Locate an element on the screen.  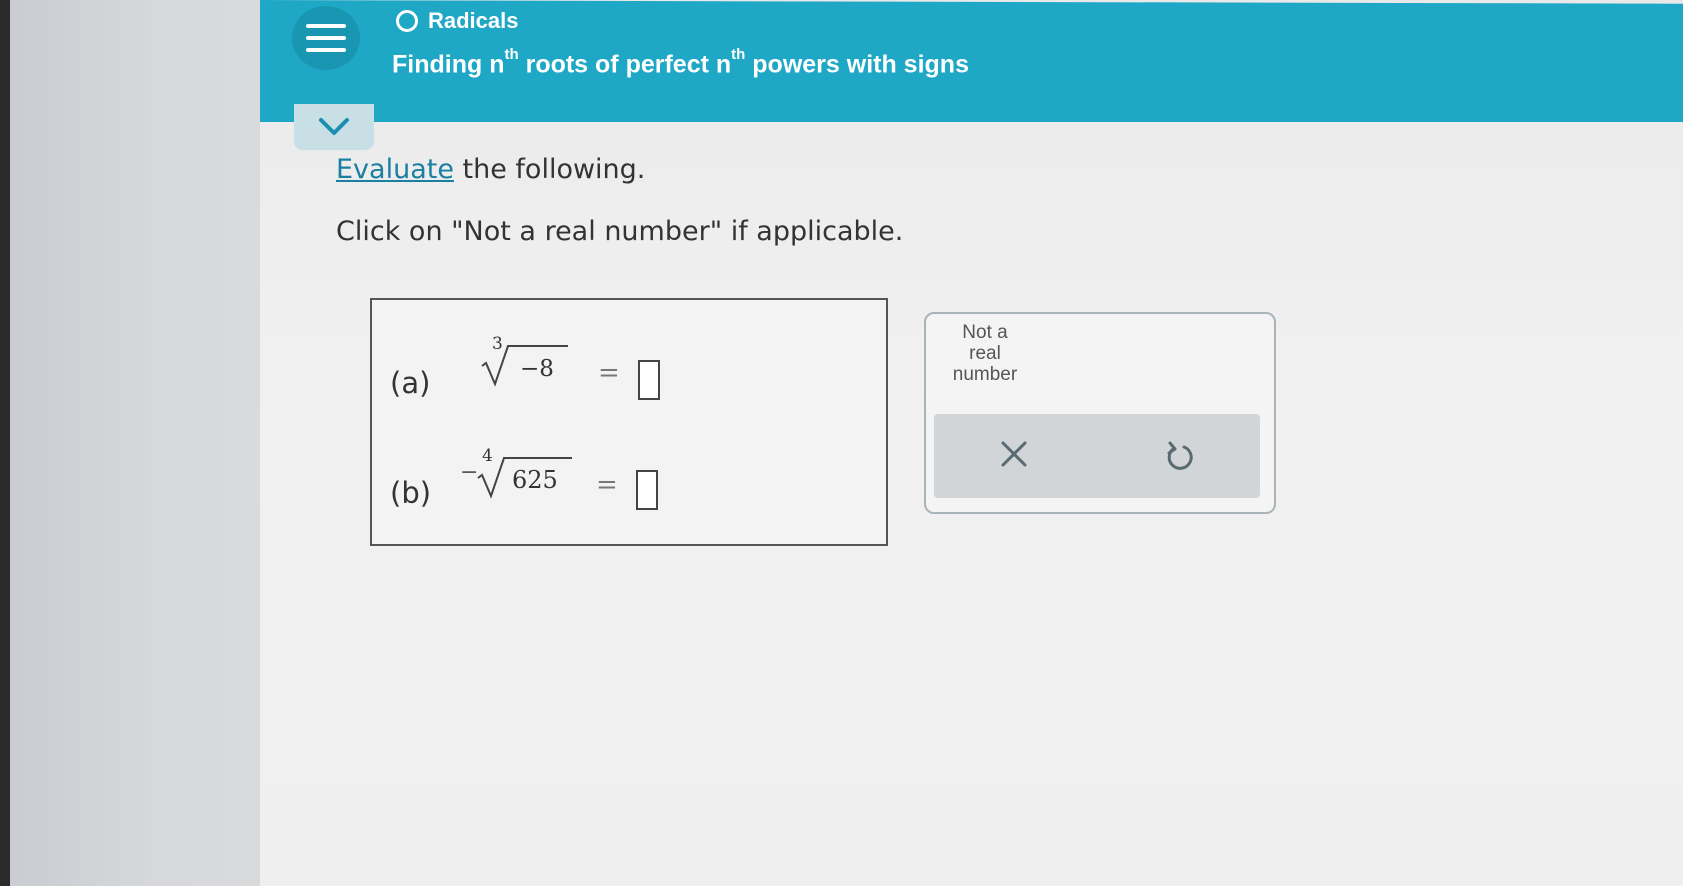
part-b-equals: = is located at coordinates (607, 485).